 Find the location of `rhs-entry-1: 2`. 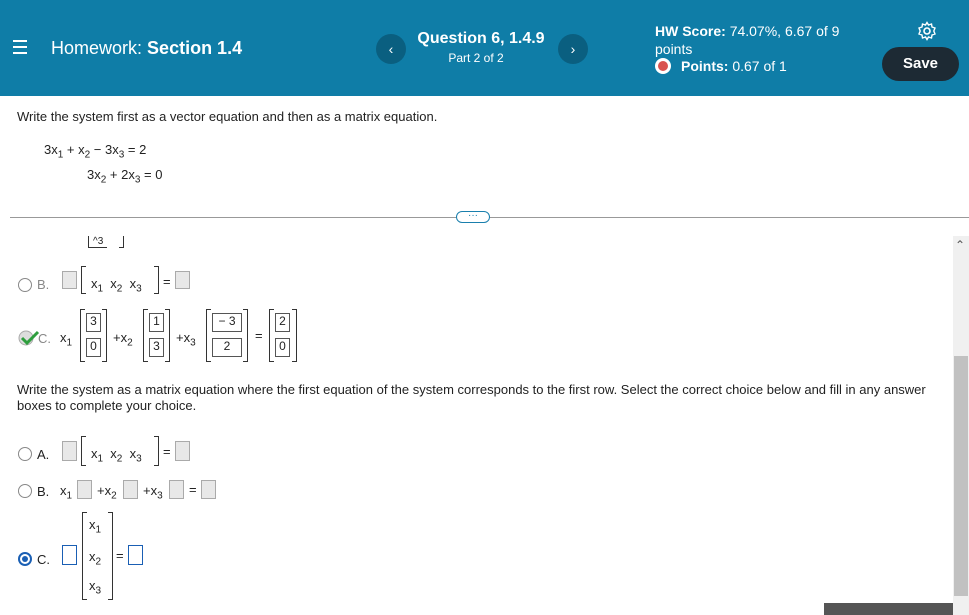

rhs-entry-1: 2 is located at coordinates (282, 322).